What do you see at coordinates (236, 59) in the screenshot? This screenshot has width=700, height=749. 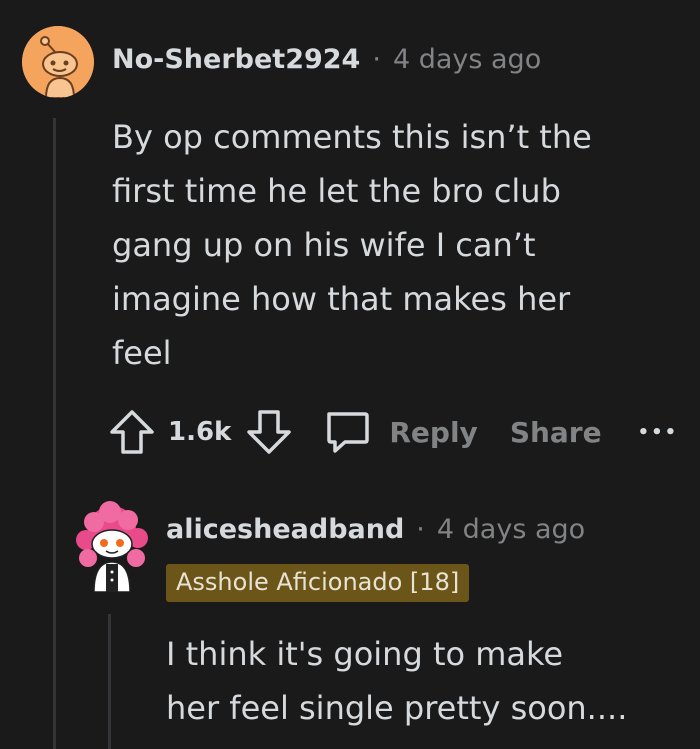 I see `username: No-Sherbet2924` at bounding box center [236, 59].